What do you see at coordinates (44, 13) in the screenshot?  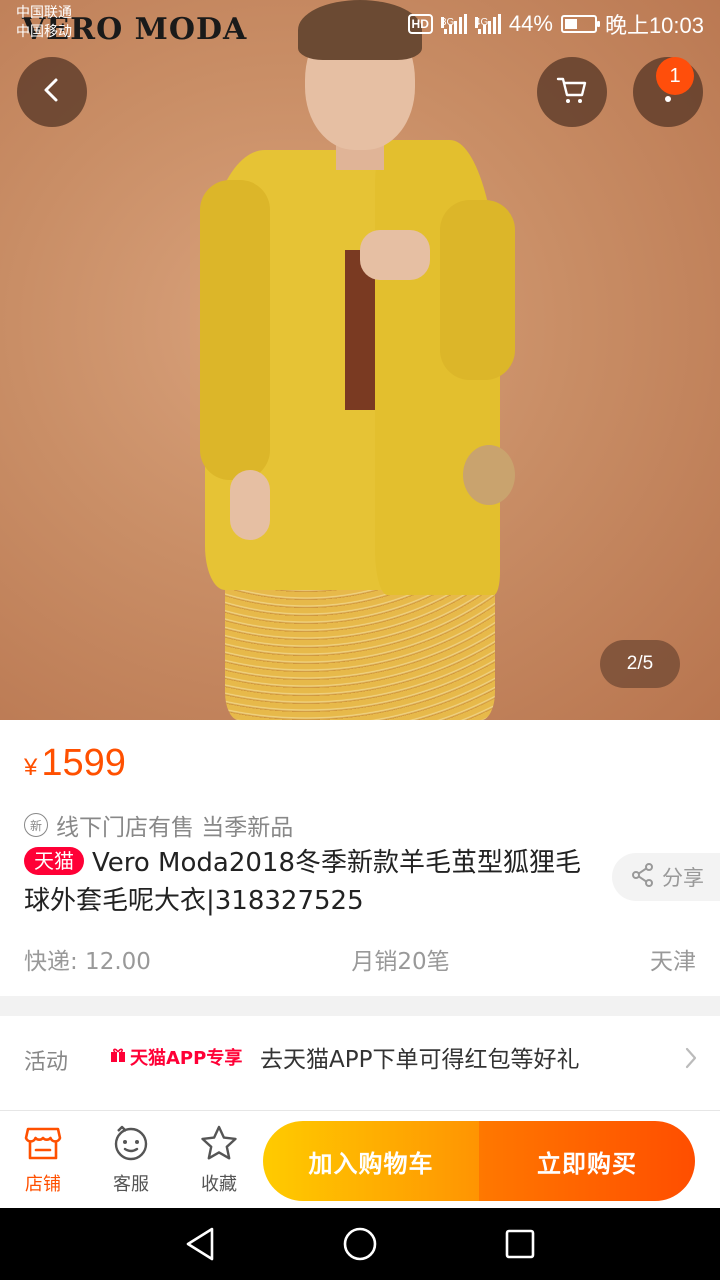 I see `carrier-1: 中国联通` at bounding box center [44, 13].